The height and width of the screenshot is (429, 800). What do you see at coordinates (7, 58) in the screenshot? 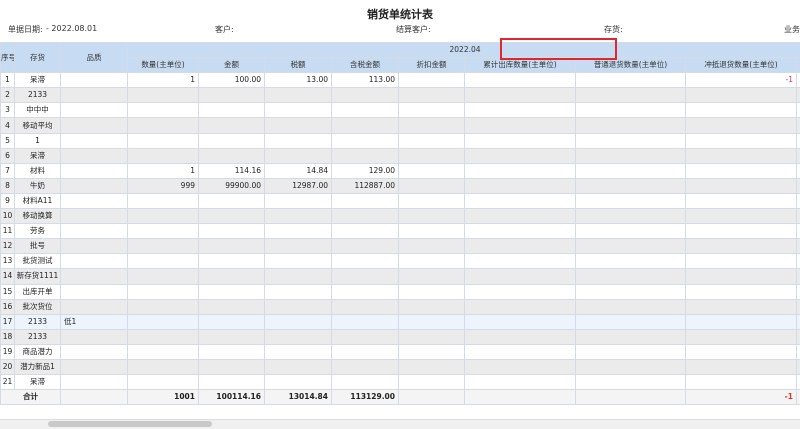
I see `col-rownum: 序号` at bounding box center [7, 58].